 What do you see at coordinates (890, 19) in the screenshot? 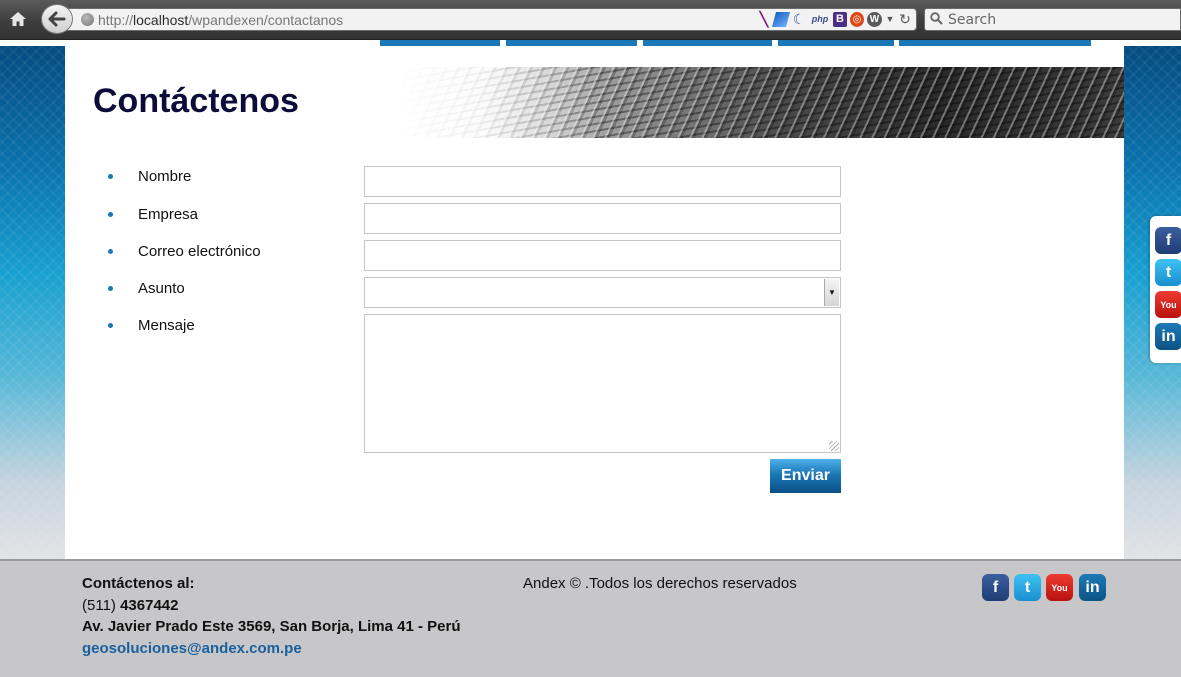
I see `chevron-down-icon: ▼` at bounding box center [890, 19].